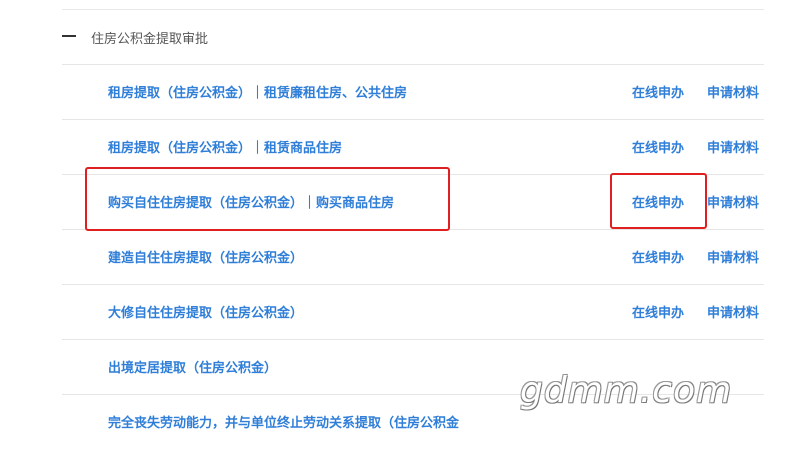 Image resolution: width=792 pixels, height=450 pixels. I want to click on list-item: 租房提取（住房公积金）｜租赁商品住房 在线申办 申请材料, so click(413, 146).